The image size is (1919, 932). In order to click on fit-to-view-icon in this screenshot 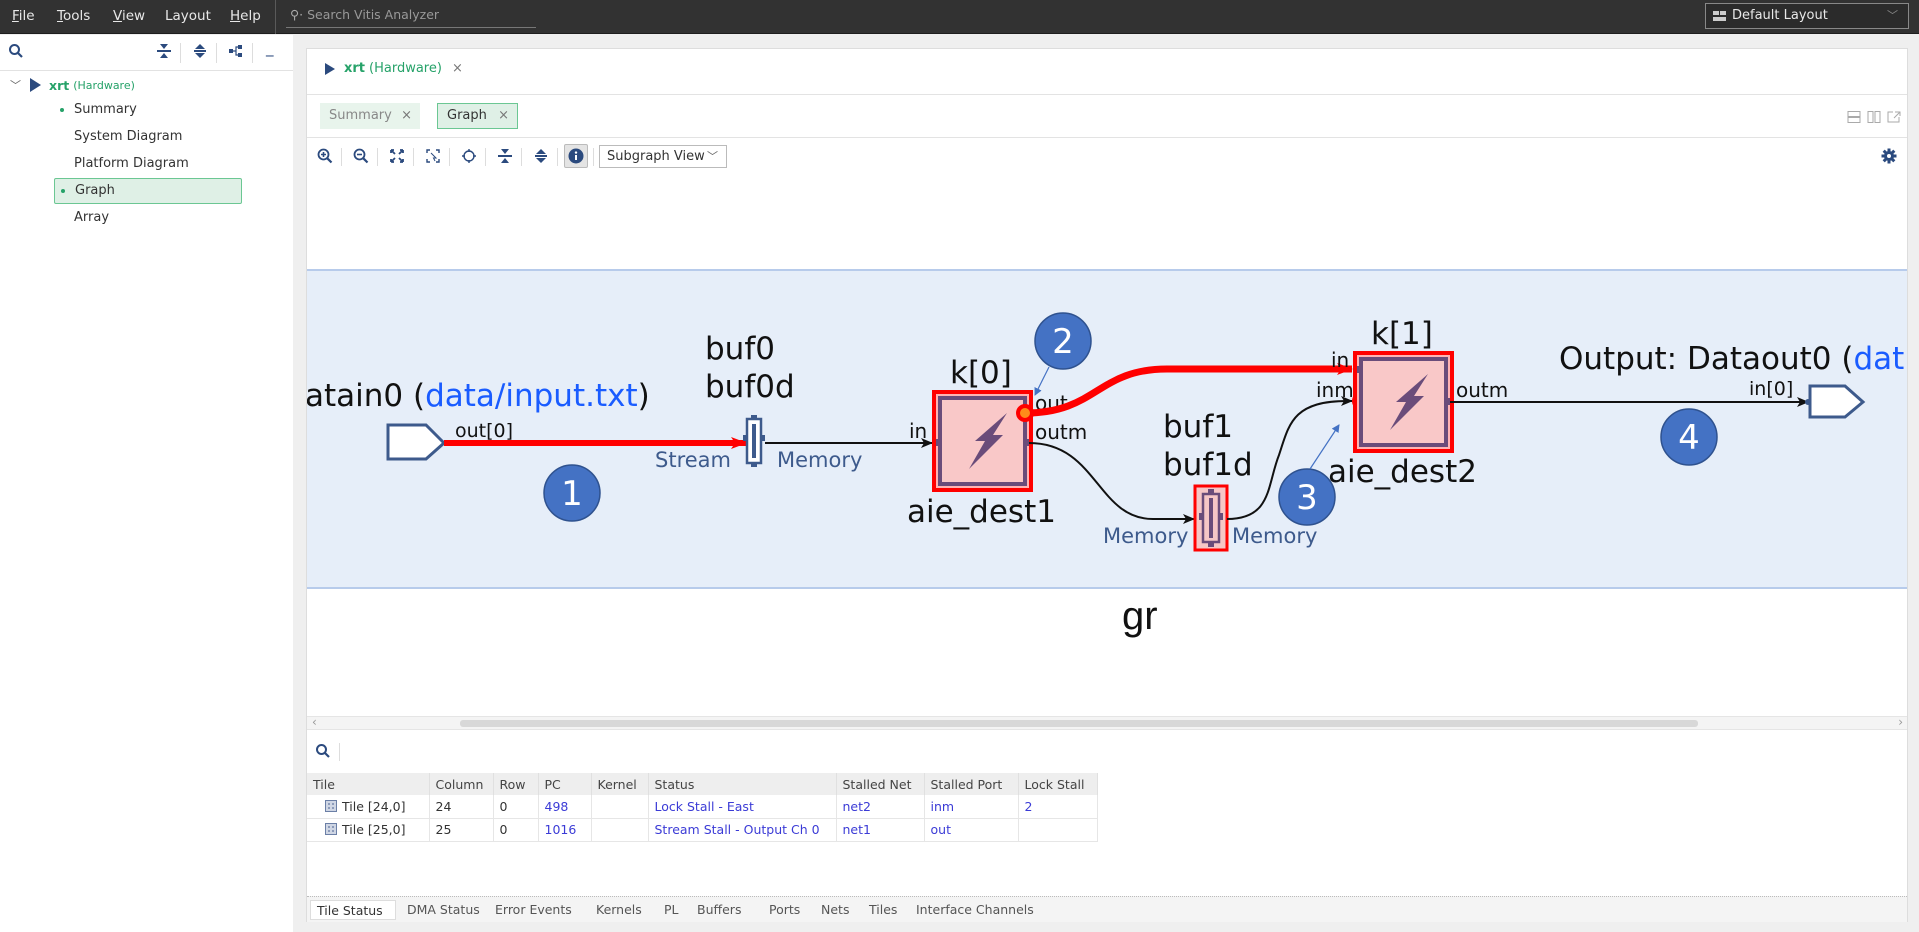, I will do `click(397, 156)`.